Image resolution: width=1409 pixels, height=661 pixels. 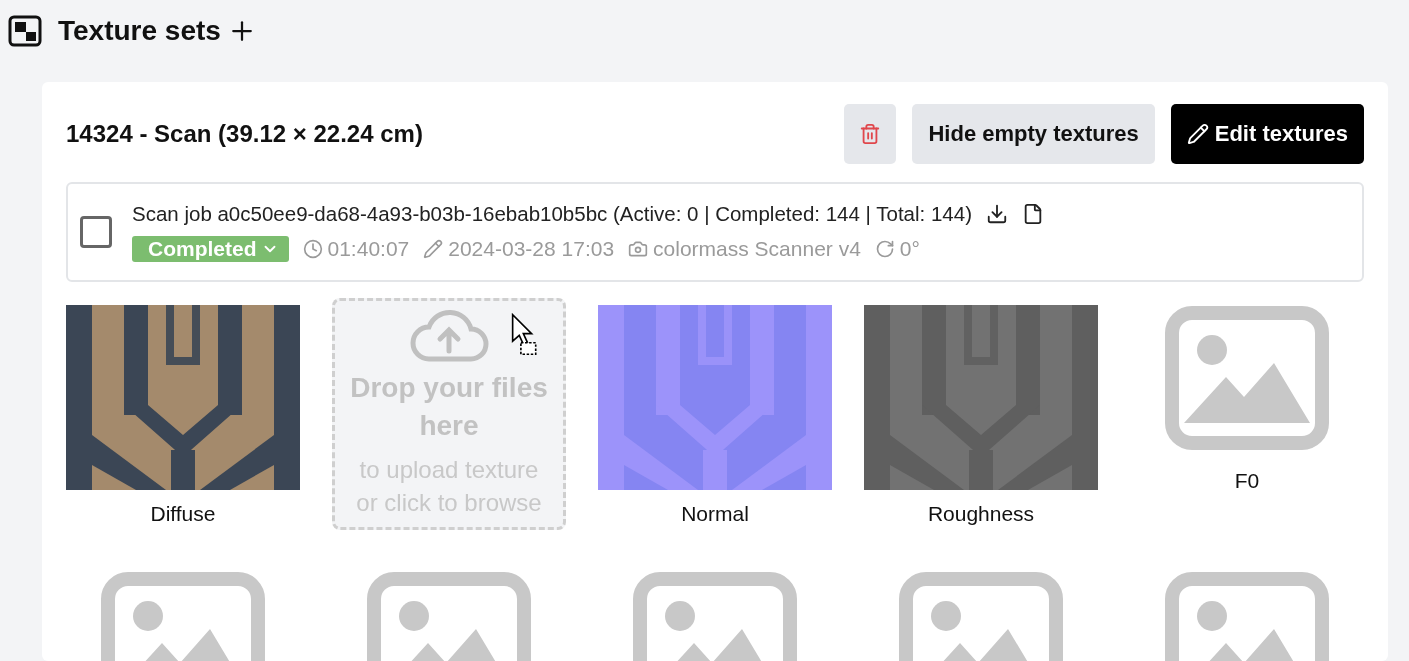 I want to click on meta-text: 01:40:07, so click(x=368, y=249).